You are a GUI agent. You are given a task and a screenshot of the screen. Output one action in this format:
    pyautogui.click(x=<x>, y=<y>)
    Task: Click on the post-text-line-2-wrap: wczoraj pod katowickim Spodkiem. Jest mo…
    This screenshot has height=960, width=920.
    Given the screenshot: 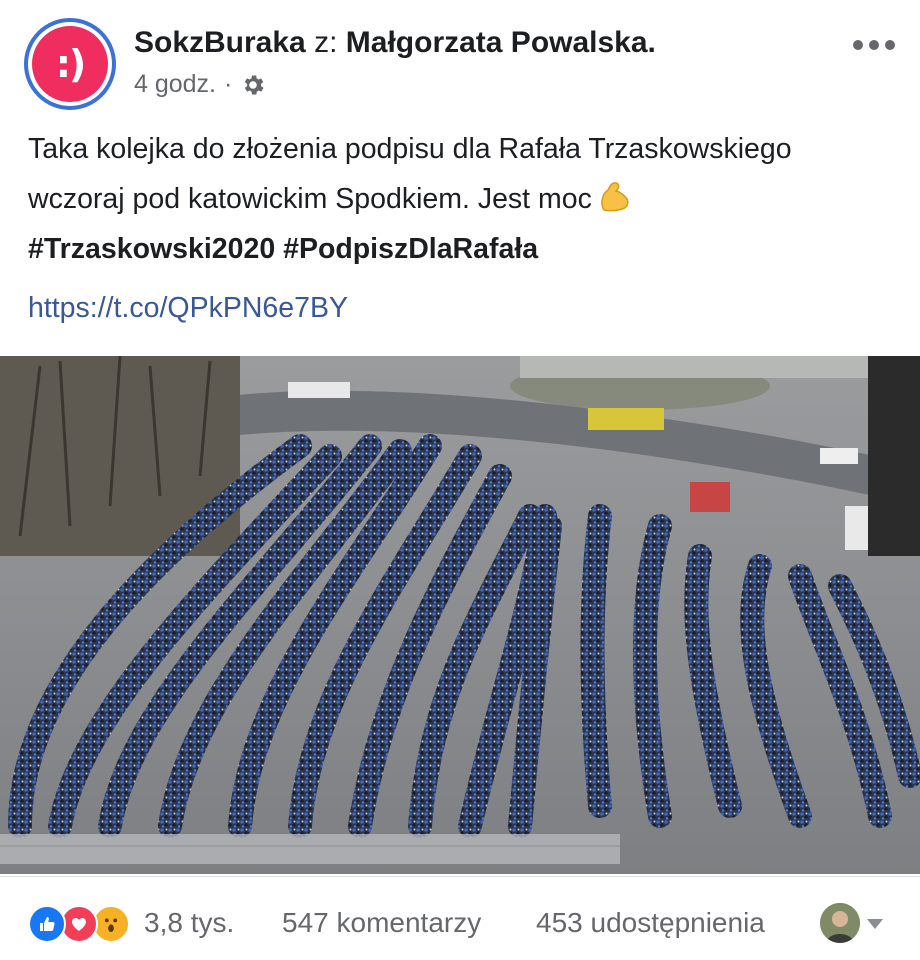 What is the action you would take?
    pyautogui.click(x=463, y=199)
    